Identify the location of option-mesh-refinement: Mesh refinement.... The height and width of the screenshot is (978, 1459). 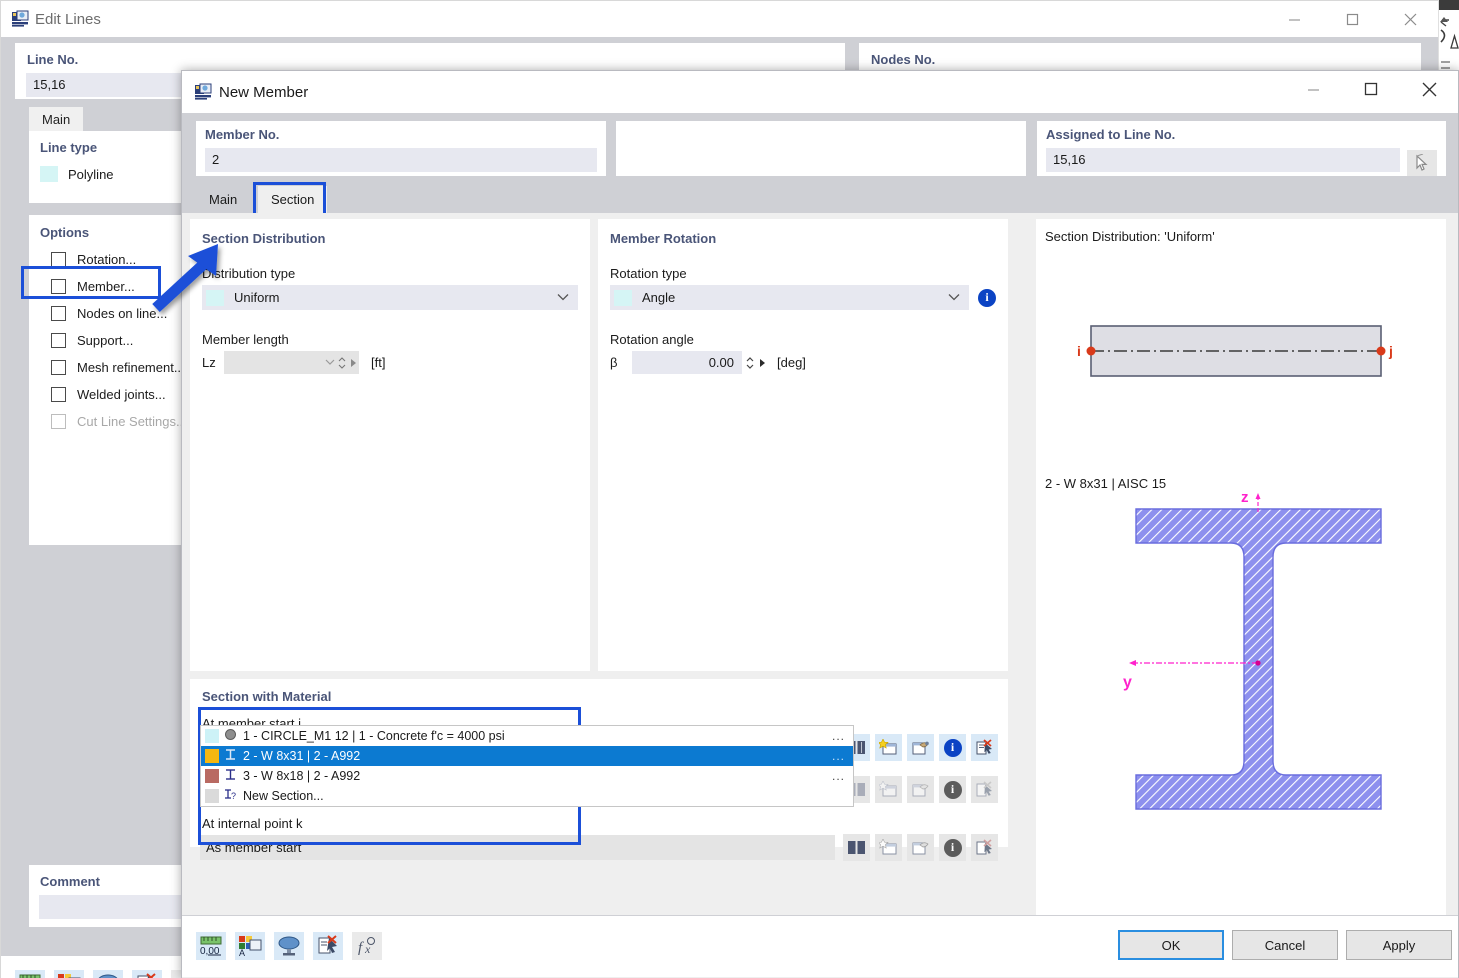
(123, 367).